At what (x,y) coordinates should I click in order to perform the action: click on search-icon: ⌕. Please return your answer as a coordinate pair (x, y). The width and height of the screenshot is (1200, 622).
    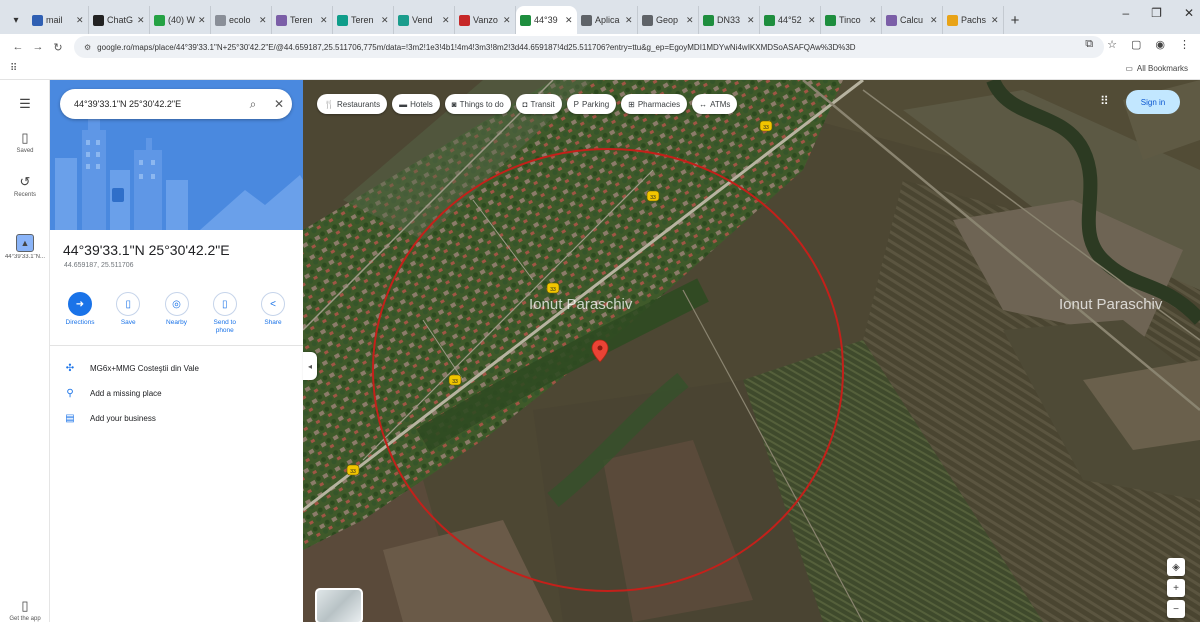
    Looking at the image, I should click on (253, 104).